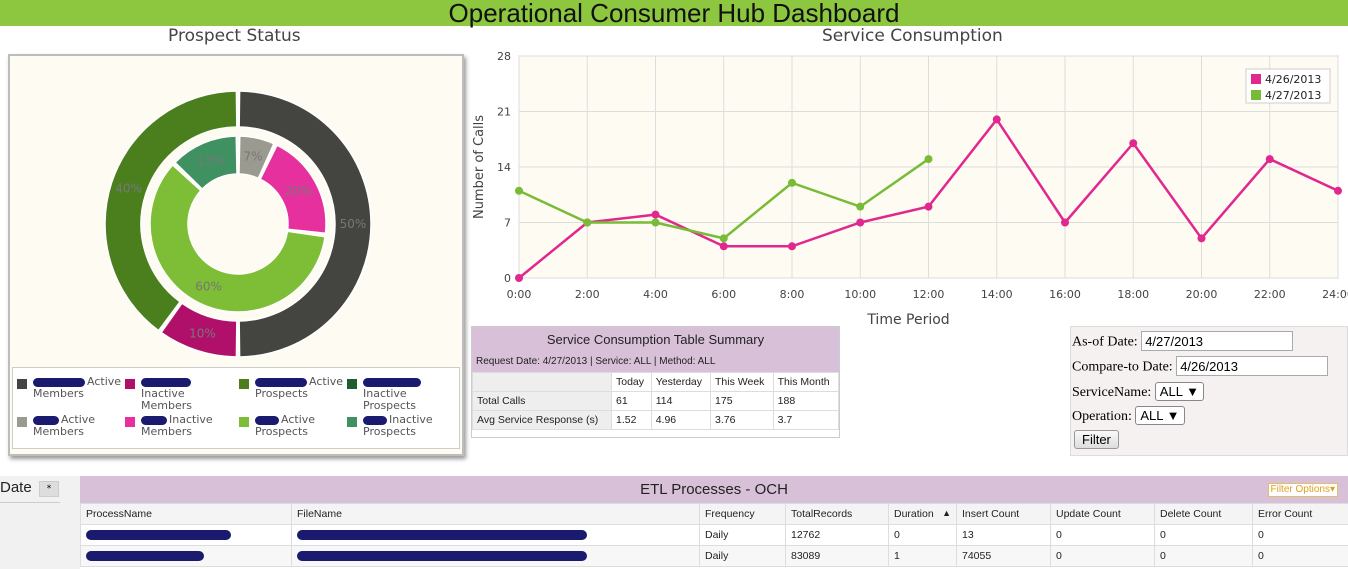  I want to click on page-title: Operational Consumer Hub Dashboard, so click(674, 14).